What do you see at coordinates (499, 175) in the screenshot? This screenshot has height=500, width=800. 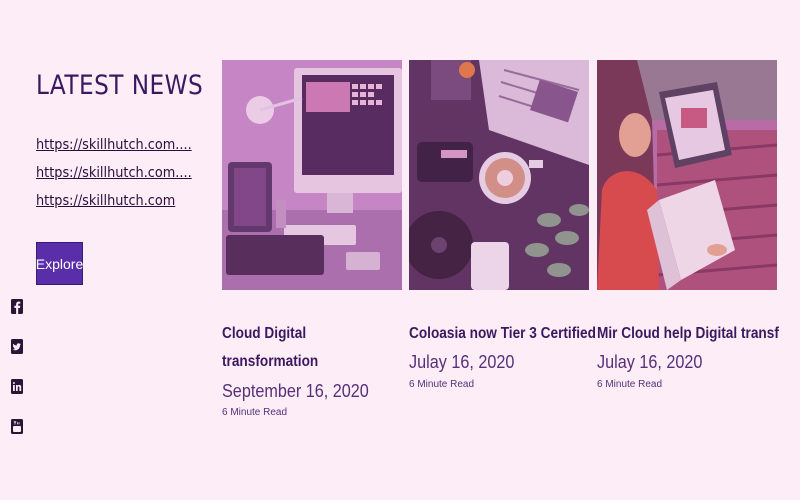 I see `news-image-coffee-table` at bounding box center [499, 175].